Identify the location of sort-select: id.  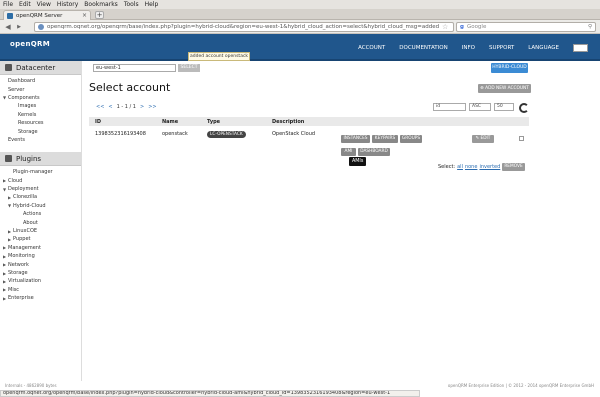
(449, 107).